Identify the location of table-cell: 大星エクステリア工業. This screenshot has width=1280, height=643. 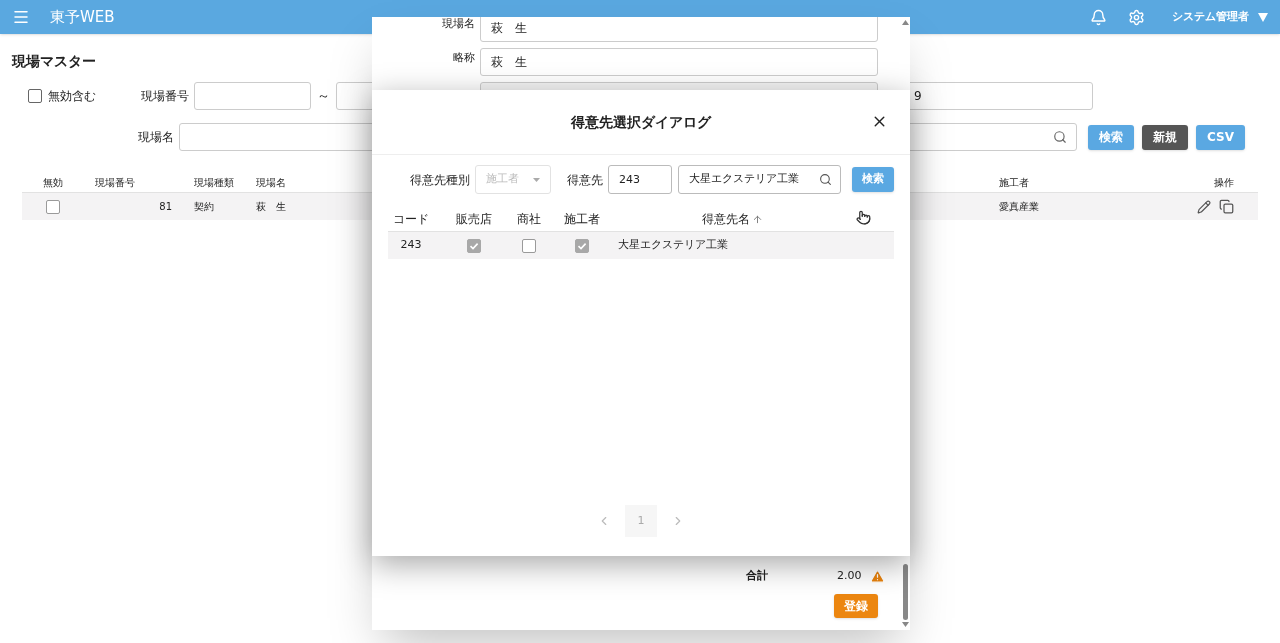
(673, 245).